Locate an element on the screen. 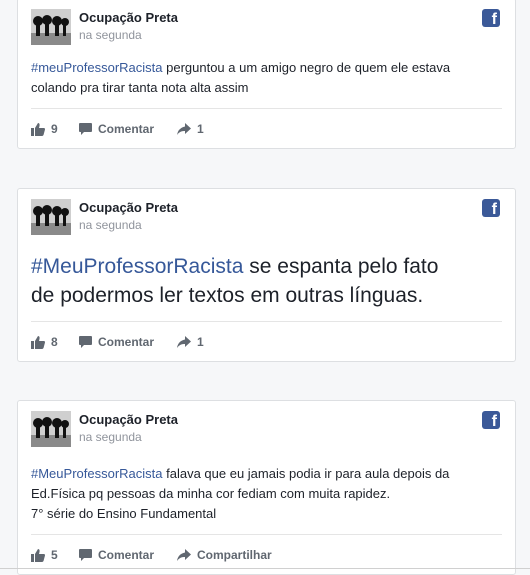 The height and width of the screenshot is (575, 530). post-actions: 8 Comentar 1 is located at coordinates (266, 342).